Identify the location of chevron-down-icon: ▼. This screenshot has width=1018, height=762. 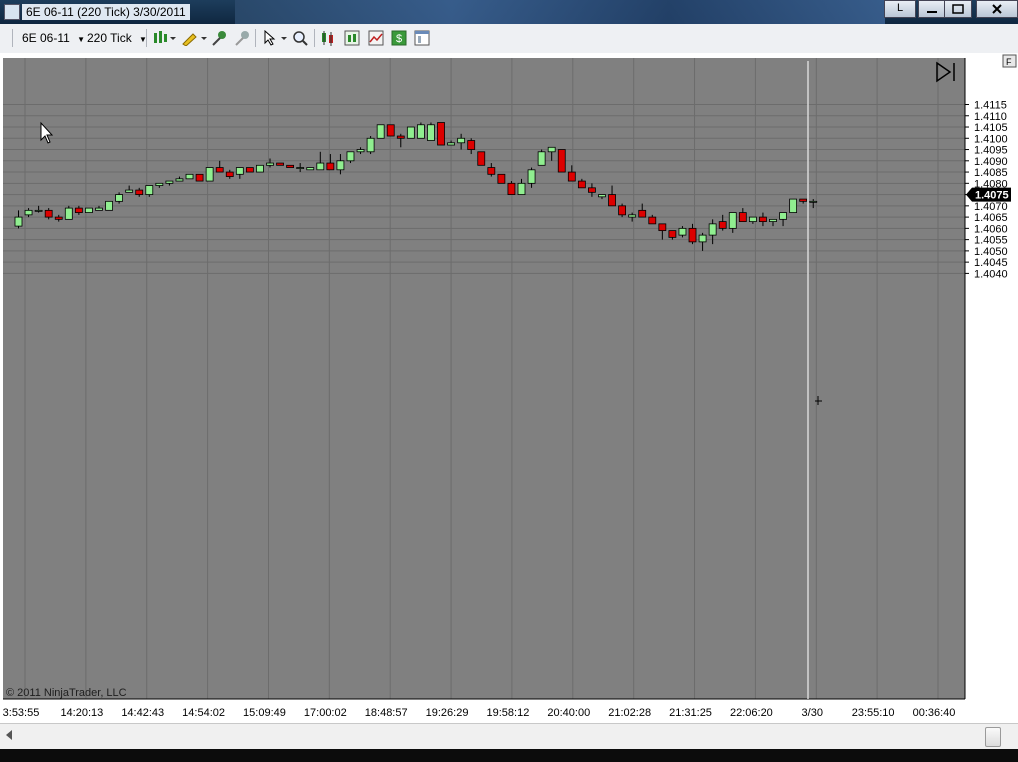
(81, 39).